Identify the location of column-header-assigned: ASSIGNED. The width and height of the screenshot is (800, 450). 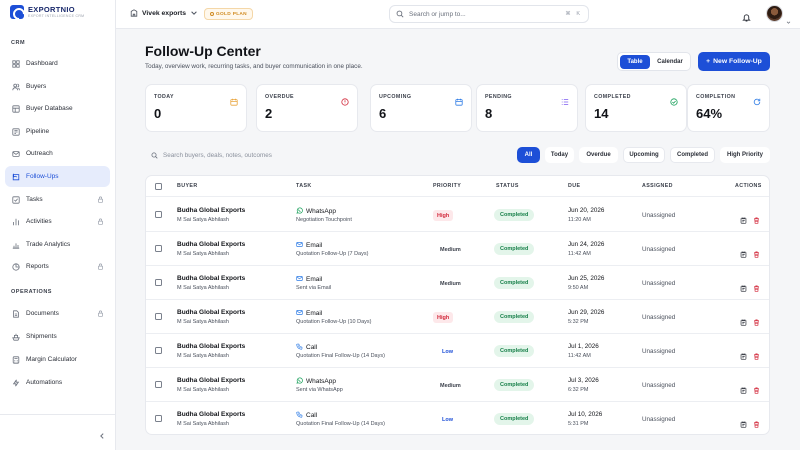
(657, 186).